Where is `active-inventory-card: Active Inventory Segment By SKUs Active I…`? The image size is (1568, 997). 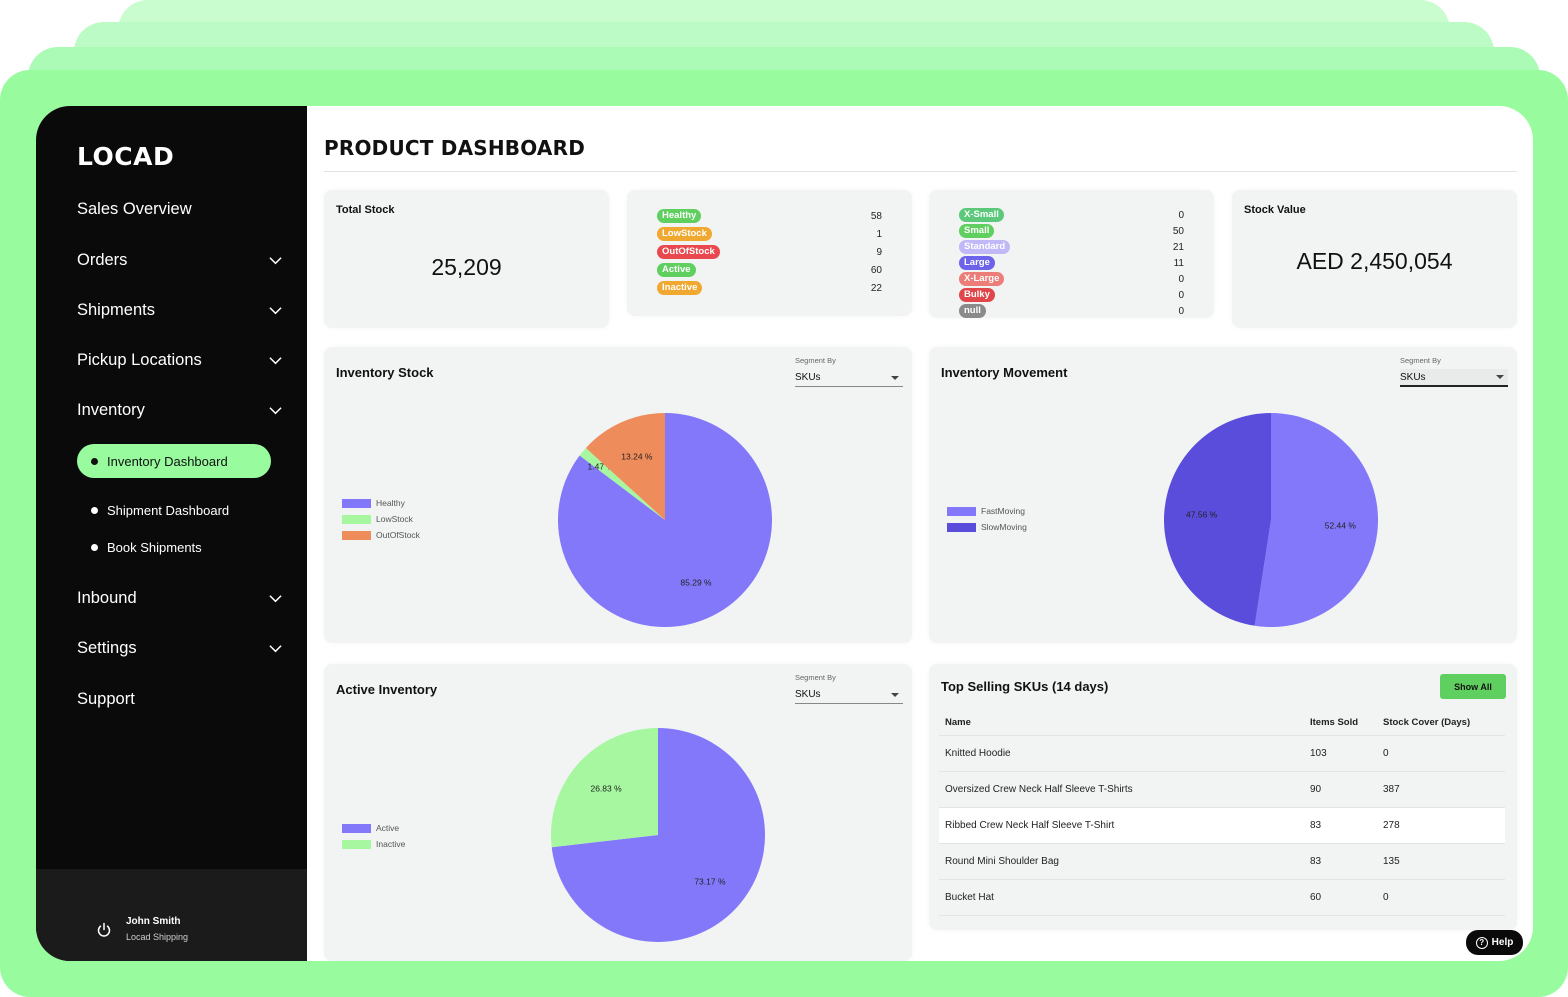 active-inventory-card: Active Inventory Segment By SKUs Active I… is located at coordinates (618, 812).